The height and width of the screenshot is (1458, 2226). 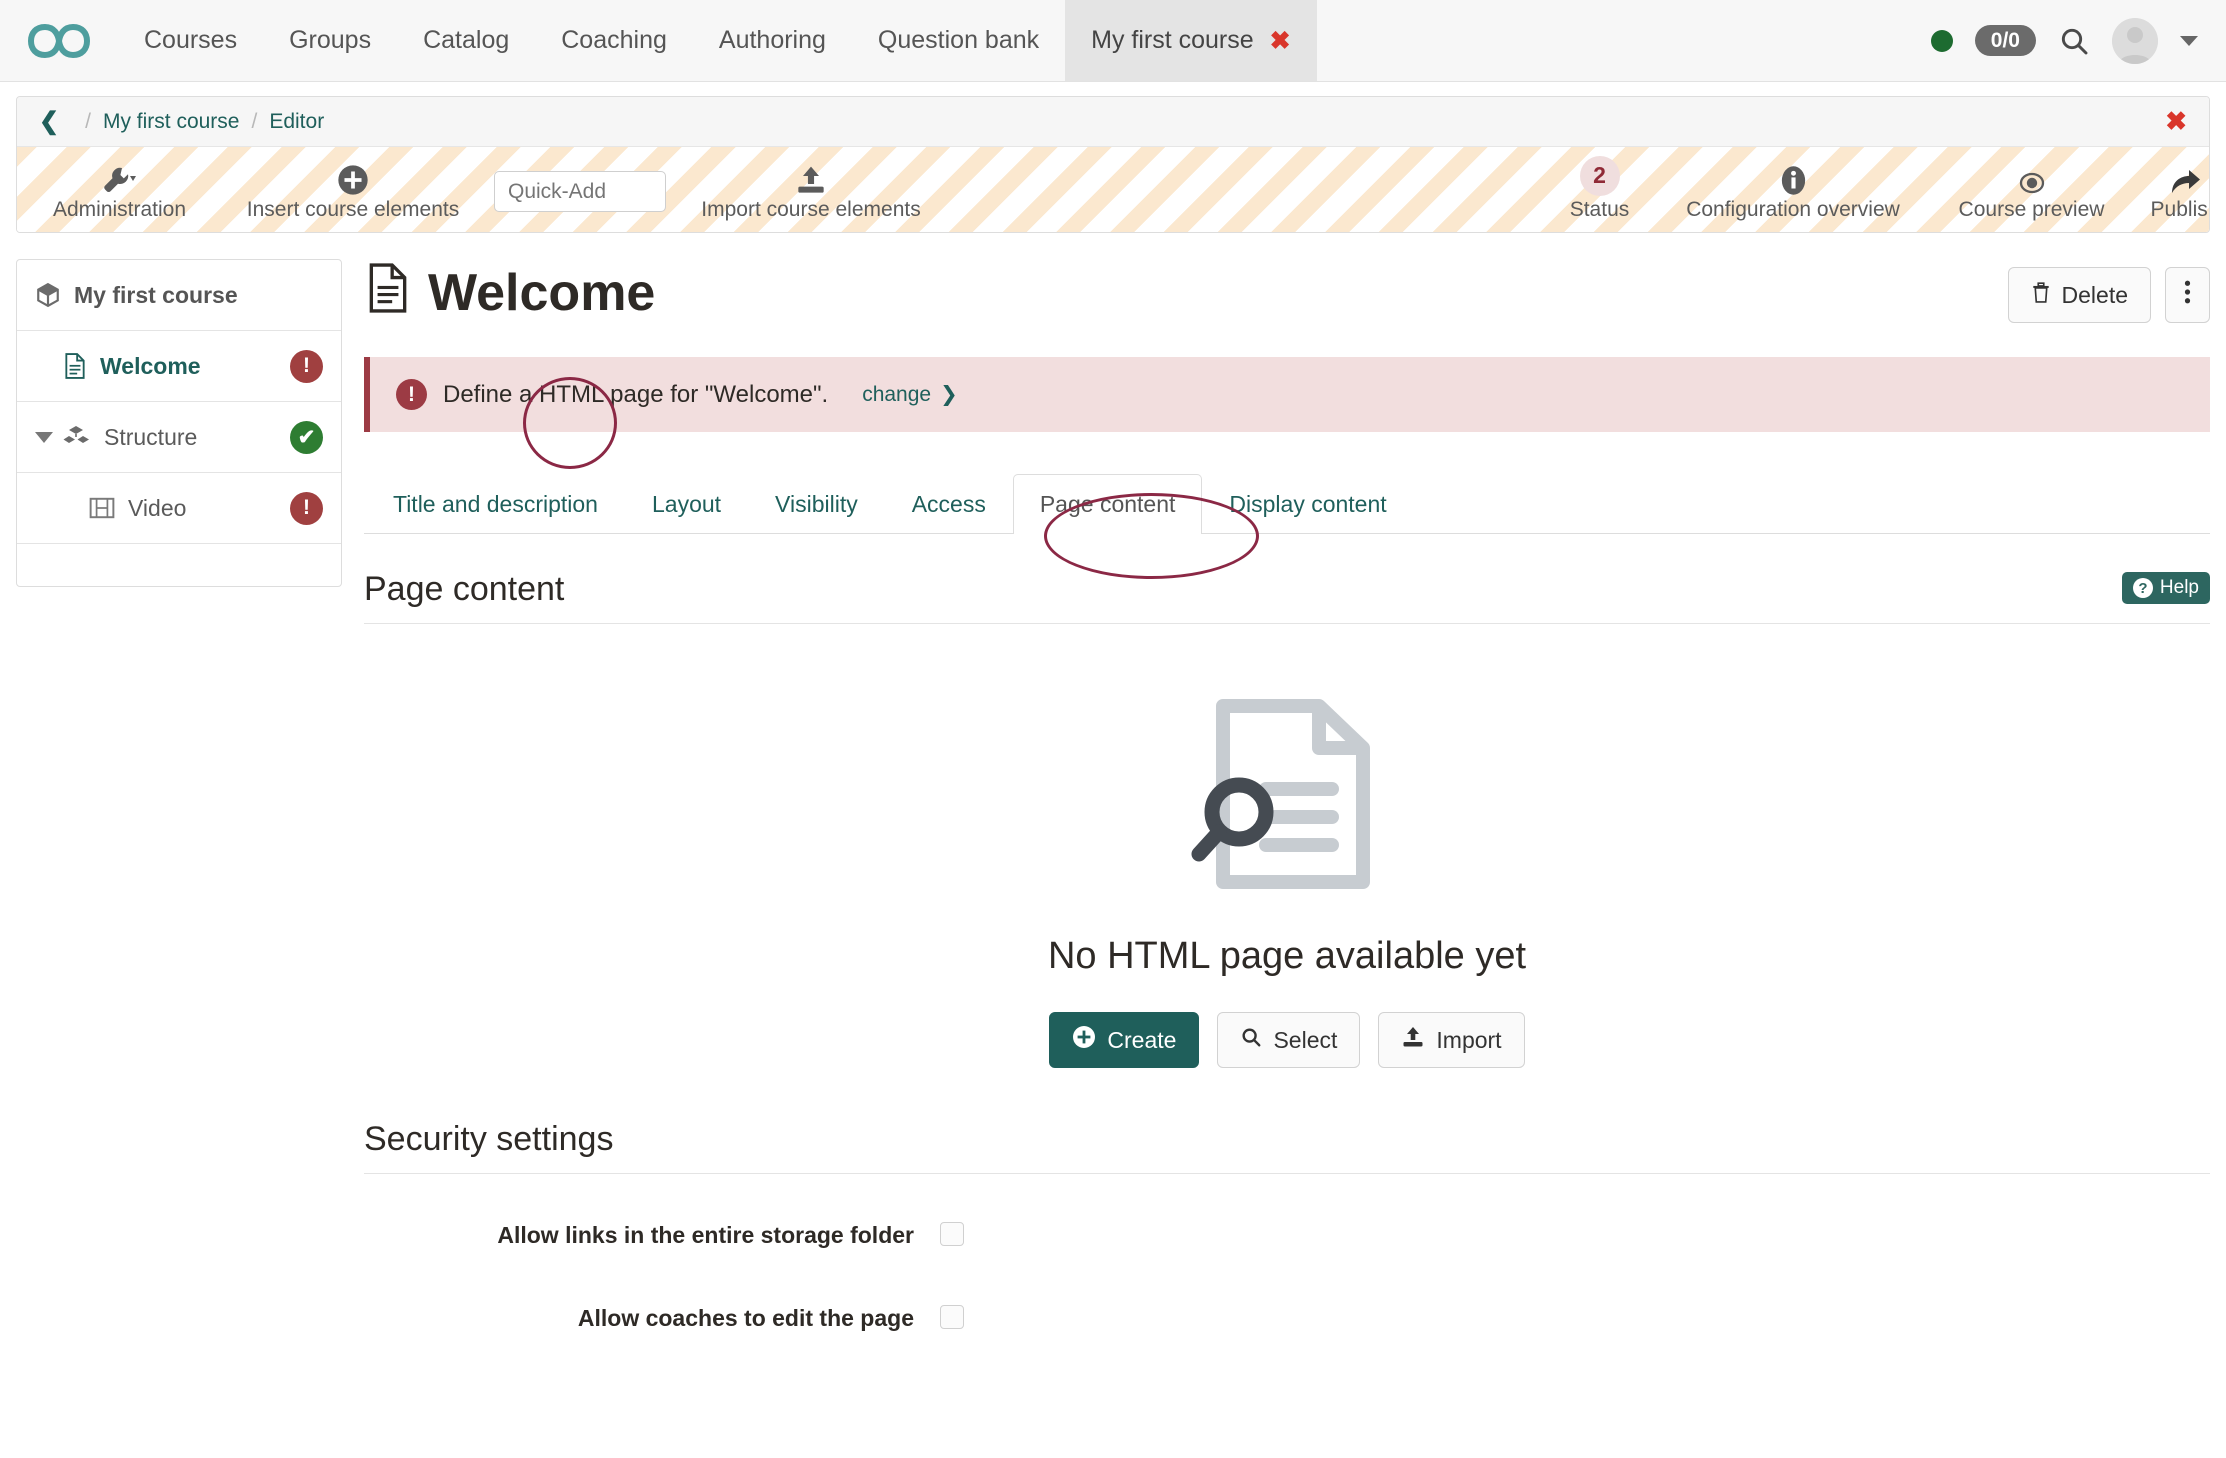 I want to click on toolbar-item-course-preview: Course preview, so click(x=2031, y=189).